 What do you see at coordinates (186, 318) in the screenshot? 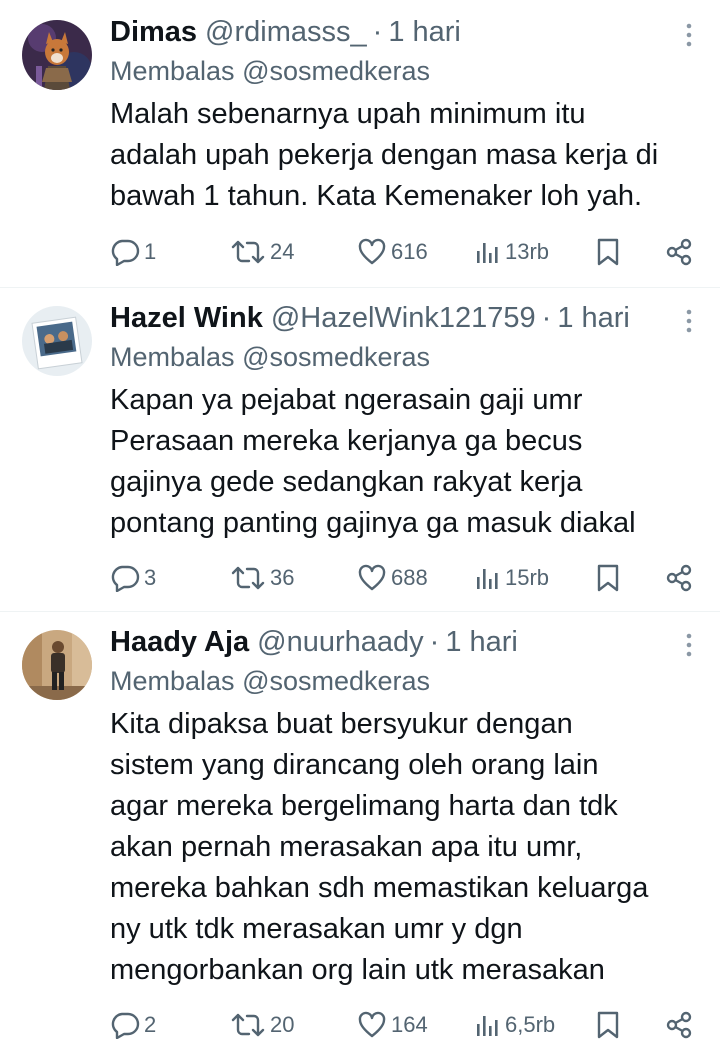
I see `author-name: Hazel Wink` at bounding box center [186, 318].